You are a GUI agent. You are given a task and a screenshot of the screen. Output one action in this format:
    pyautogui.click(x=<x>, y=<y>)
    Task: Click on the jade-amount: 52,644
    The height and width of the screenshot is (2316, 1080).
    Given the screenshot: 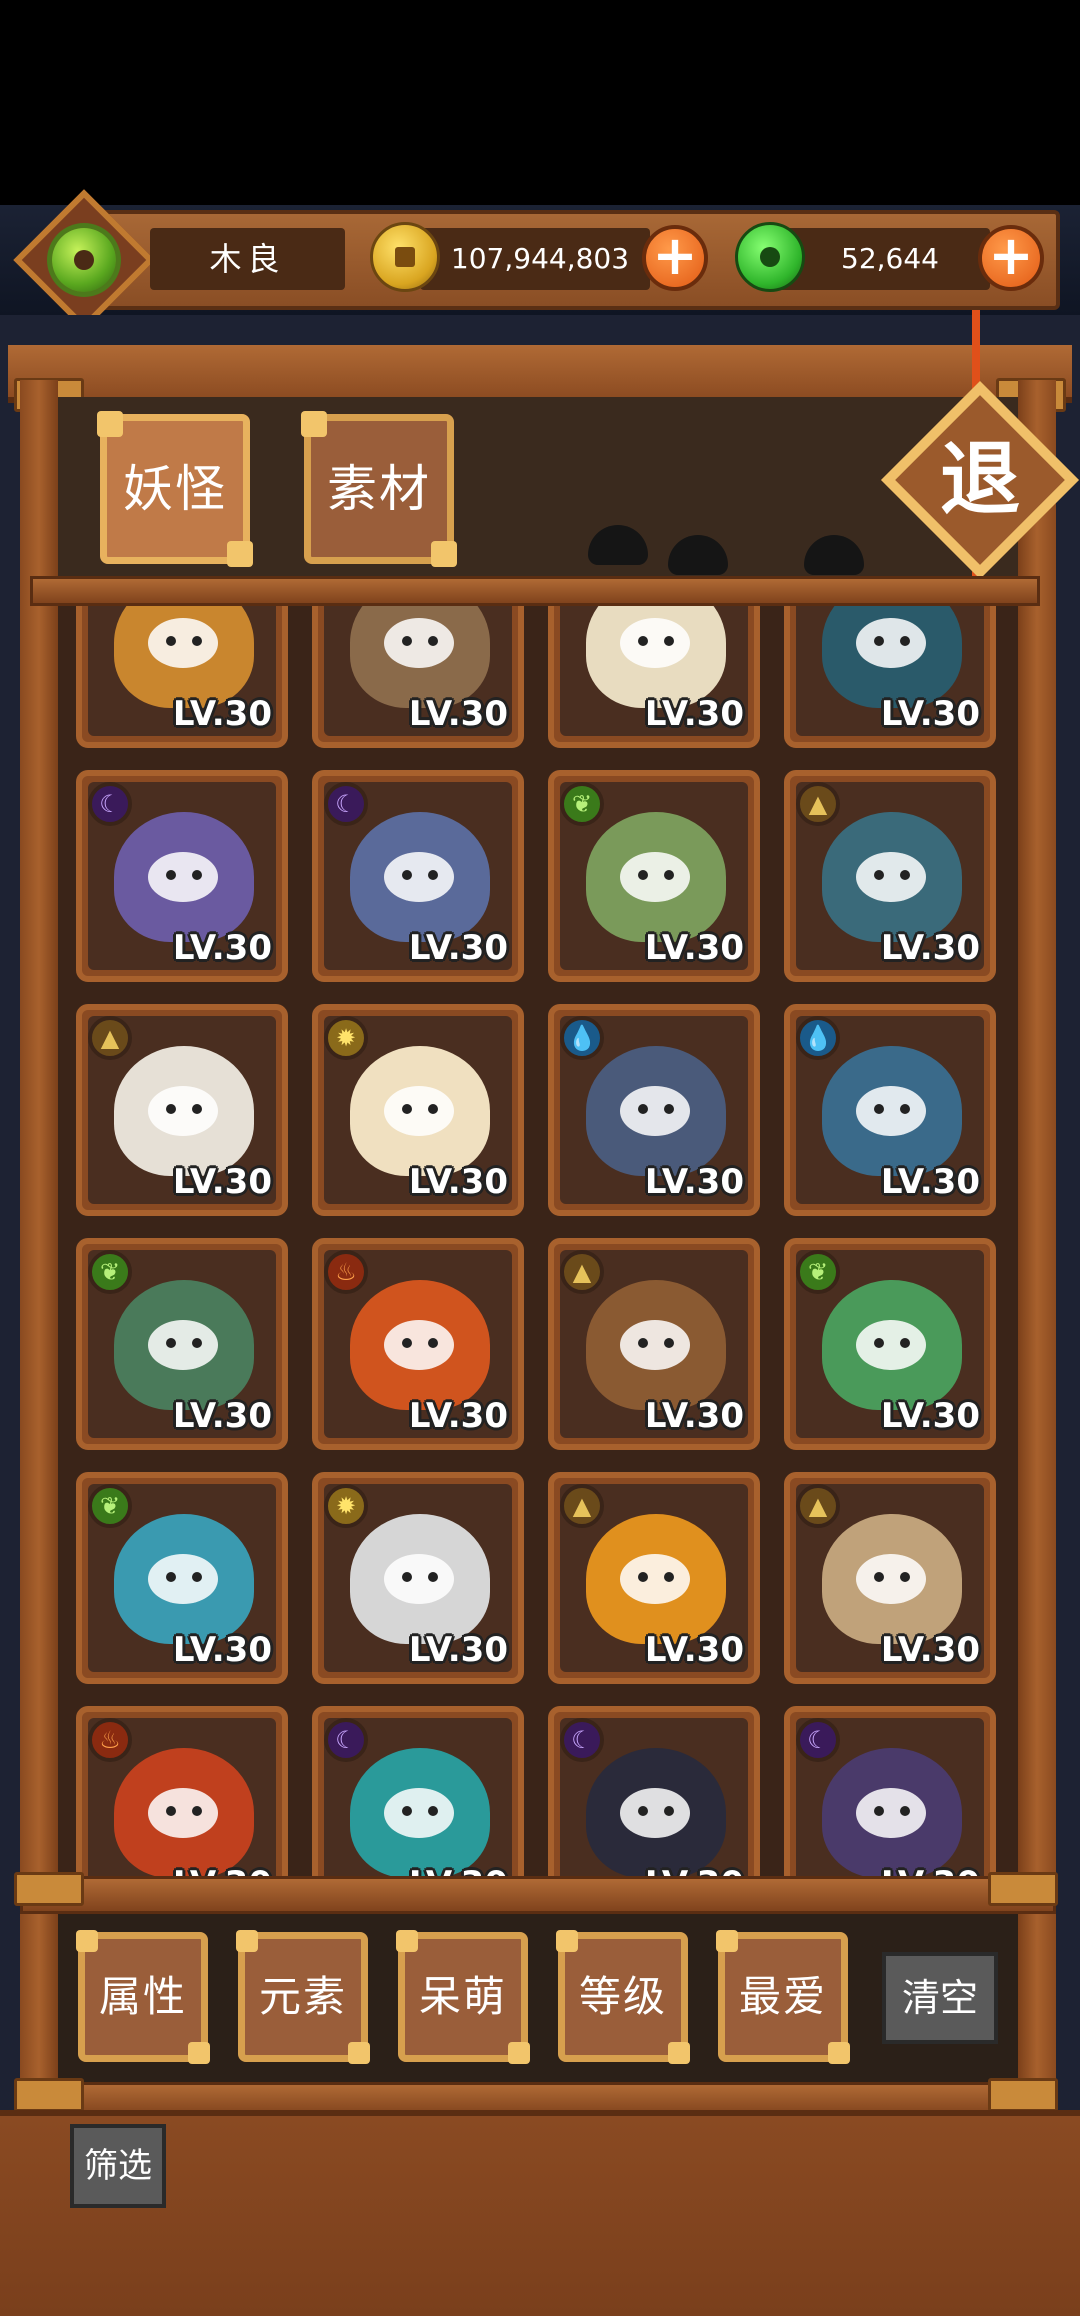 What is the action you would take?
    pyautogui.click(x=890, y=258)
    